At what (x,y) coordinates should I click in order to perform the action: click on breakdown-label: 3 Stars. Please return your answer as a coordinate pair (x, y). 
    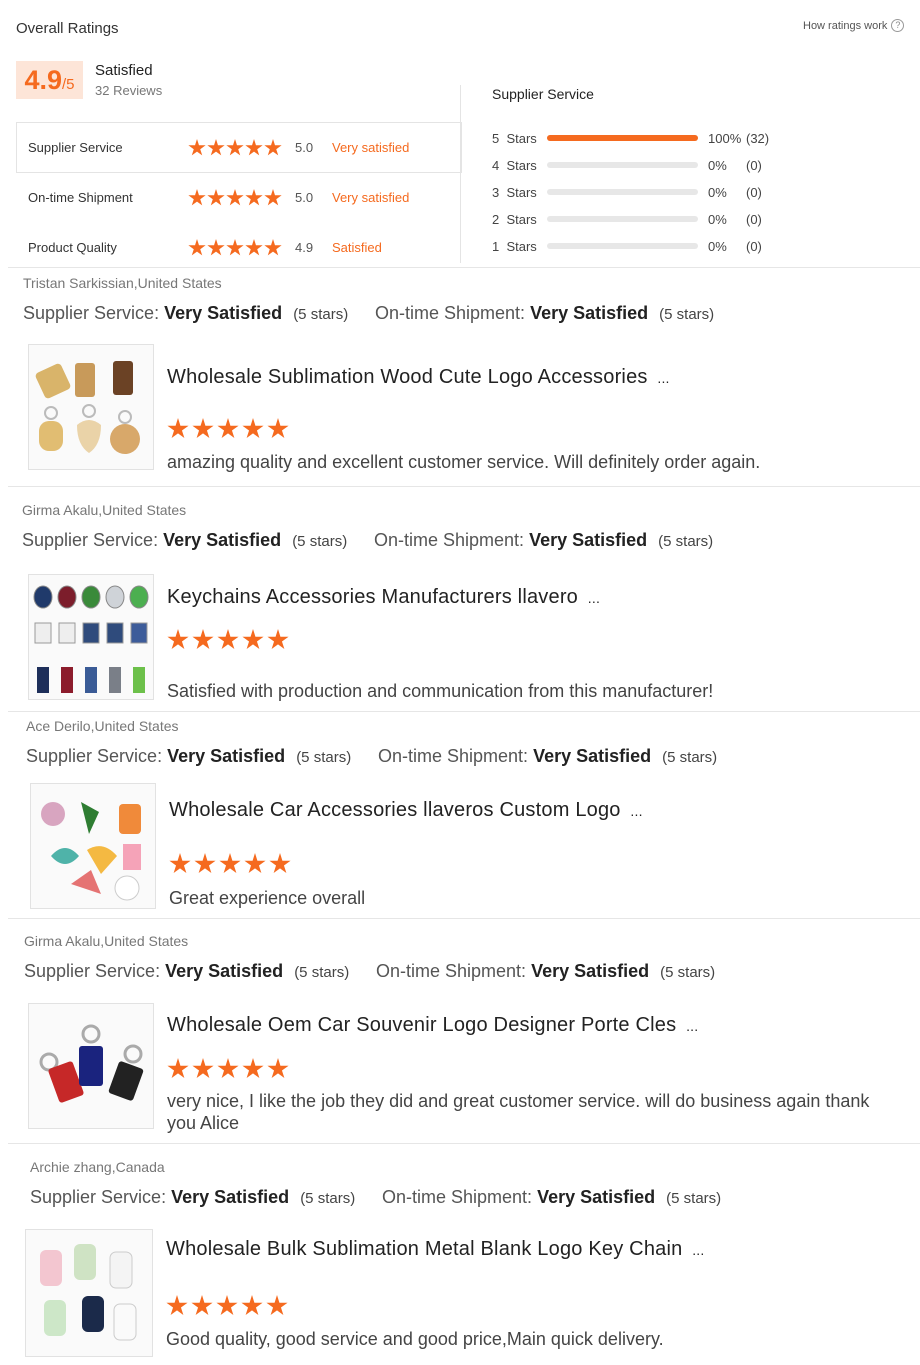
    Looking at the image, I should click on (514, 192).